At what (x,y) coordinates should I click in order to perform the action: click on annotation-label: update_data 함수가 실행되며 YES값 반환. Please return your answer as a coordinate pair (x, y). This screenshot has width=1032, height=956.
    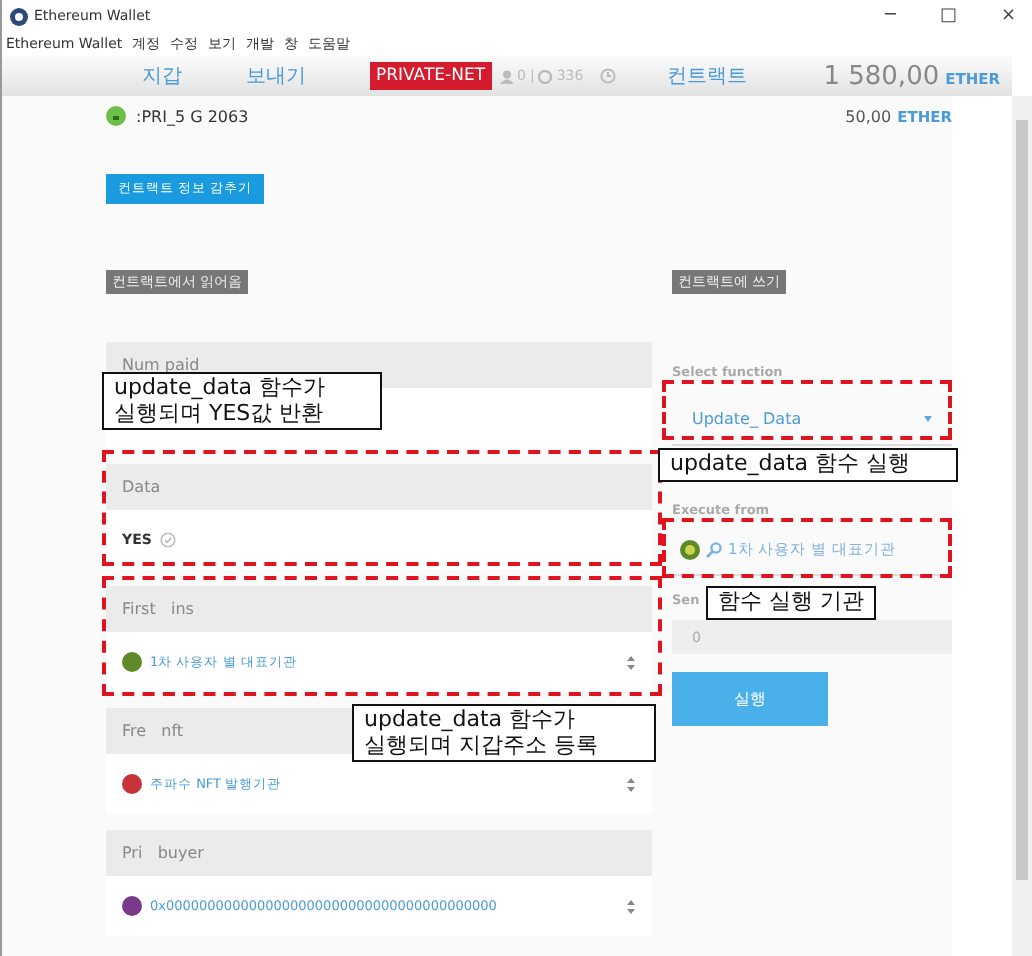
    Looking at the image, I should click on (242, 401).